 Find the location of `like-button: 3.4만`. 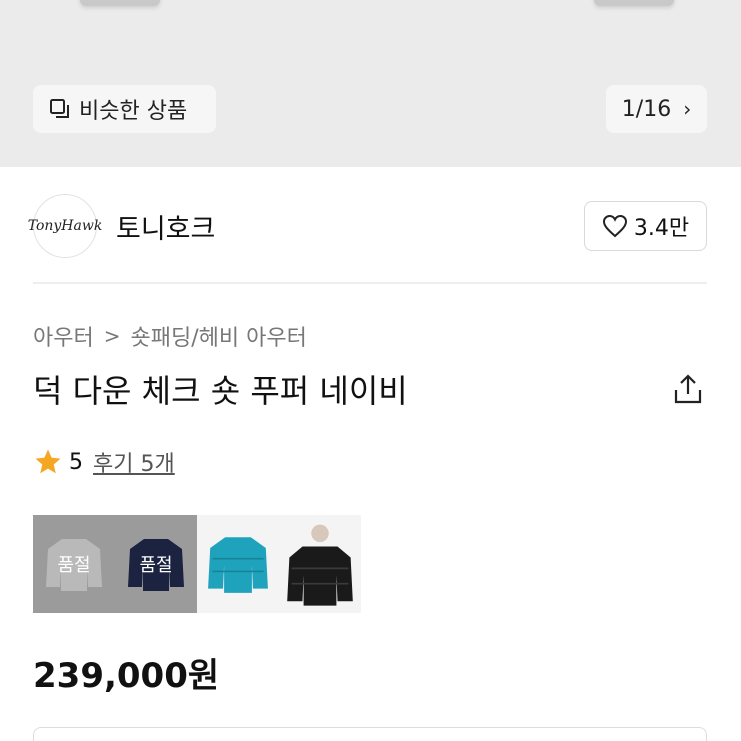

like-button: 3.4만 is located at coordinates (645, 226).